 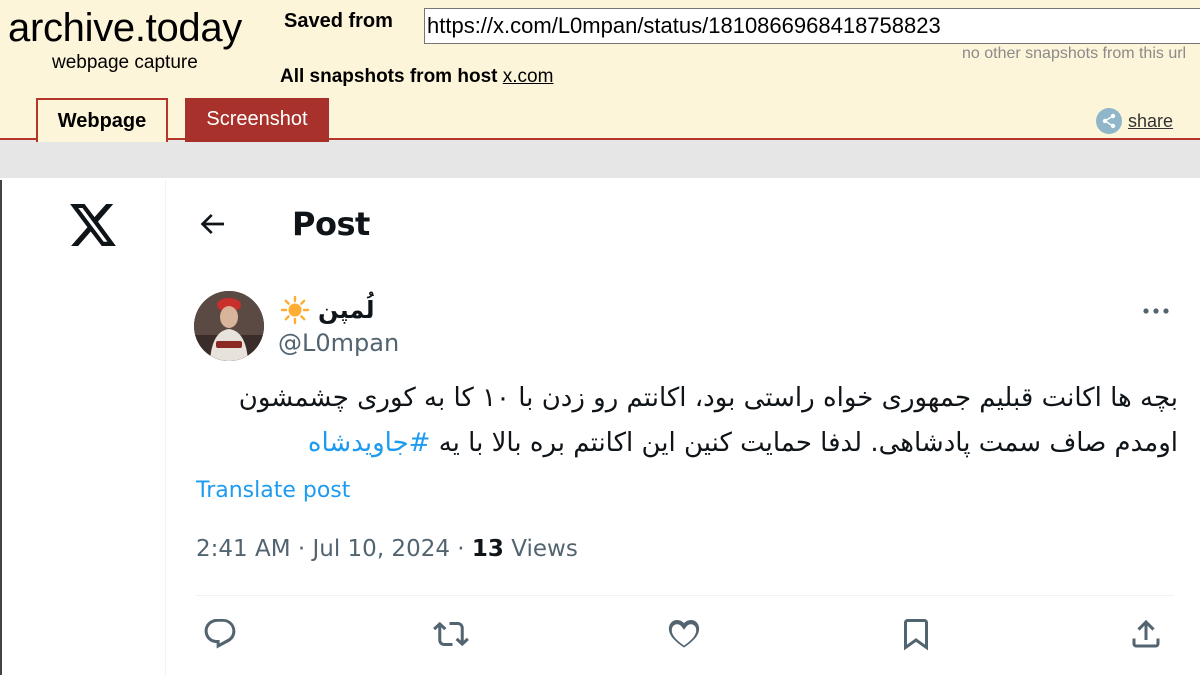 What do you see at coordinates (528, 76) in the screenshot?
I see `host-link: x.com` at bounding box center [528, 76].